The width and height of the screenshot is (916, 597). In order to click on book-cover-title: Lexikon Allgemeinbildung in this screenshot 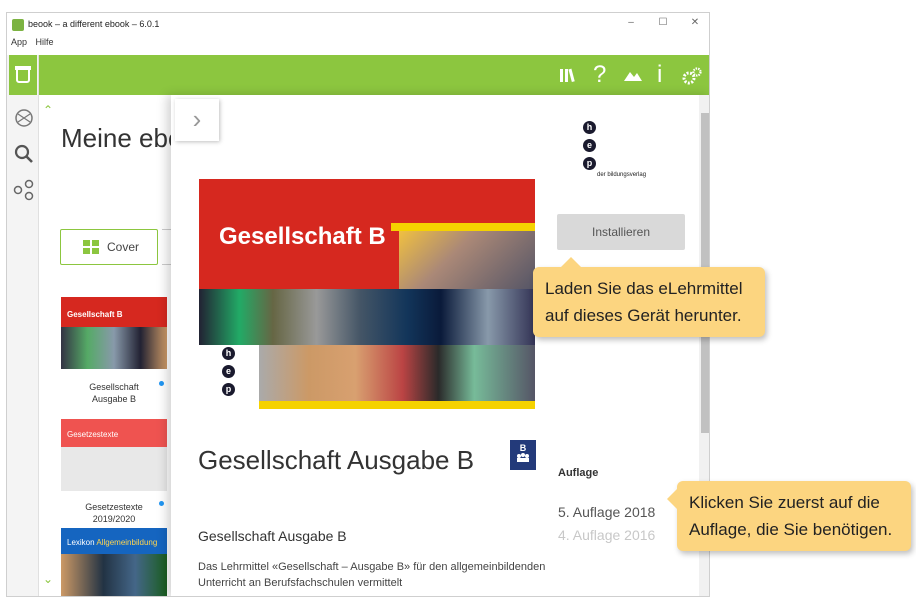, I will do `click(112, 542)`.